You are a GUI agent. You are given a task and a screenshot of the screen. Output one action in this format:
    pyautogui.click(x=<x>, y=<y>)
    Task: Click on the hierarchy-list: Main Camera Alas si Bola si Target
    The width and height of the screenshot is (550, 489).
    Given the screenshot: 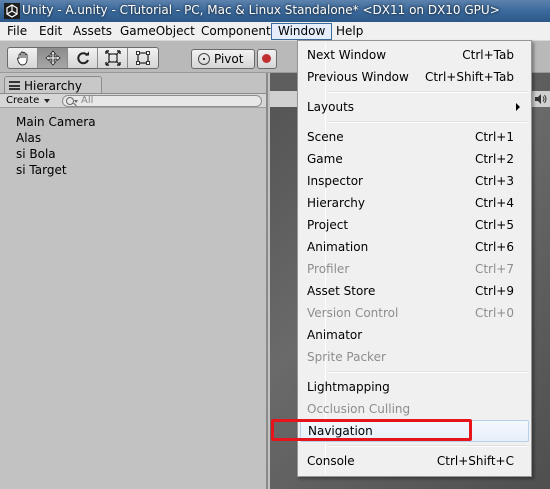 What is the action you would take?
    pyautogui.click(x=56, y=146)
    